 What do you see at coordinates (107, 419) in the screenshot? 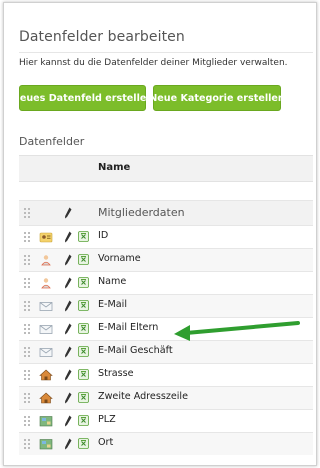
I see `field-label: PLZ` at bounding box center [107, 419].